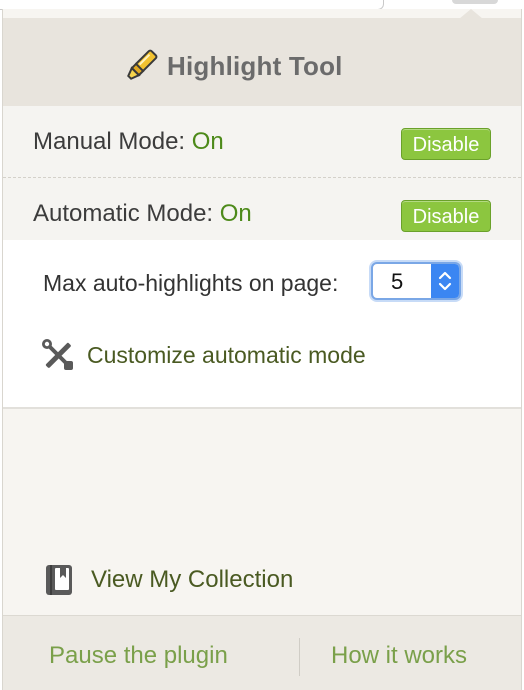 This screenshot has width=524, height=690. What do you see at coordinates (262, 652) in the screenshot?
I see `popup-footer: Pause the plugin How it works` at bounding box center [262, 652].